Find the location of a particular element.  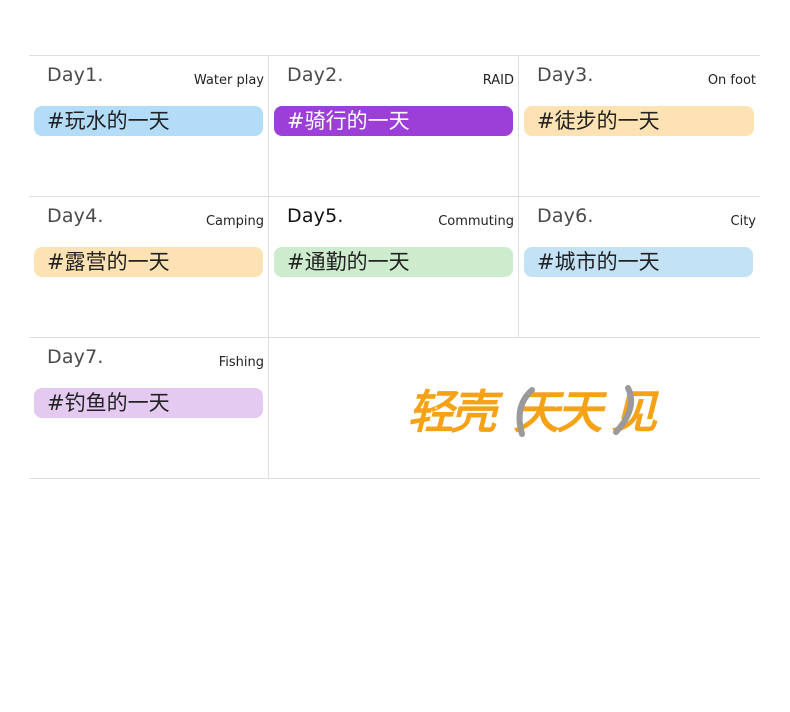

hashtag-chip: #城市的一天 is located at coordinates (638, 262).